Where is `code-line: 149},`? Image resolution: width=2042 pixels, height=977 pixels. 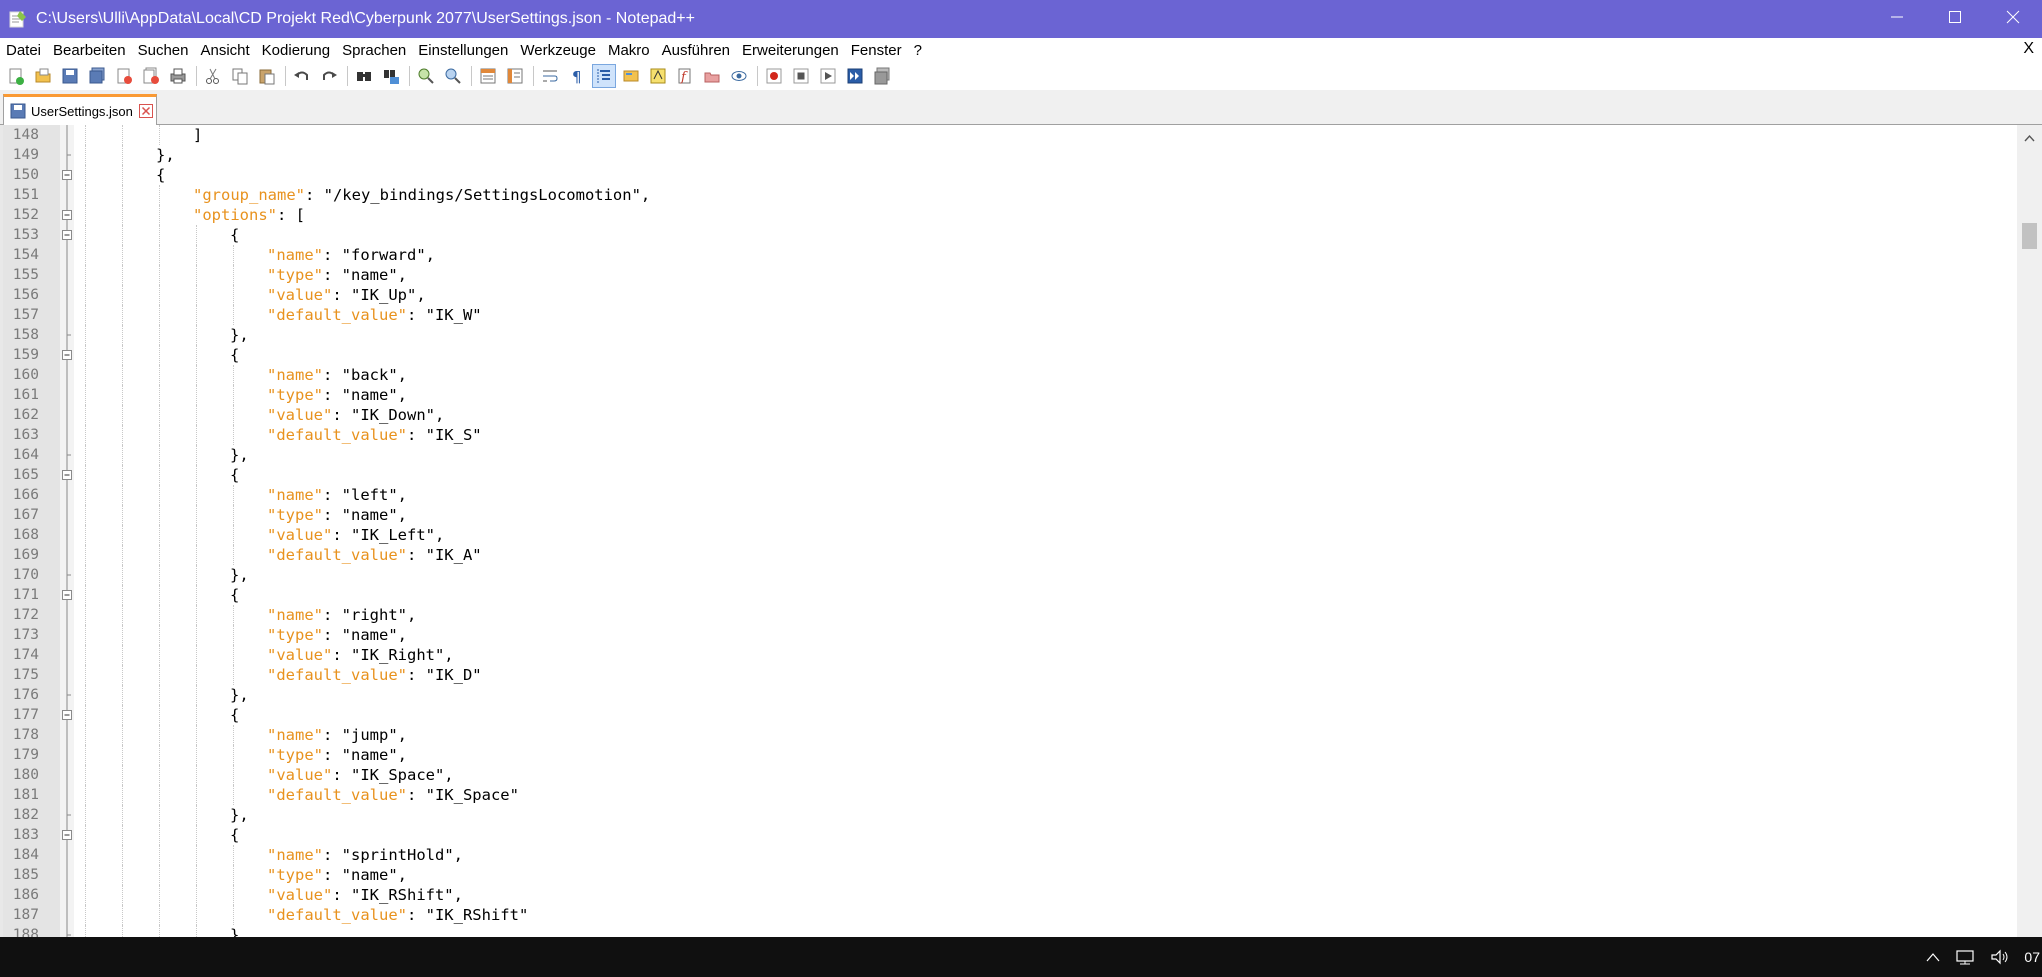 code-line: 149}, is located at coordinates (1008, 155).